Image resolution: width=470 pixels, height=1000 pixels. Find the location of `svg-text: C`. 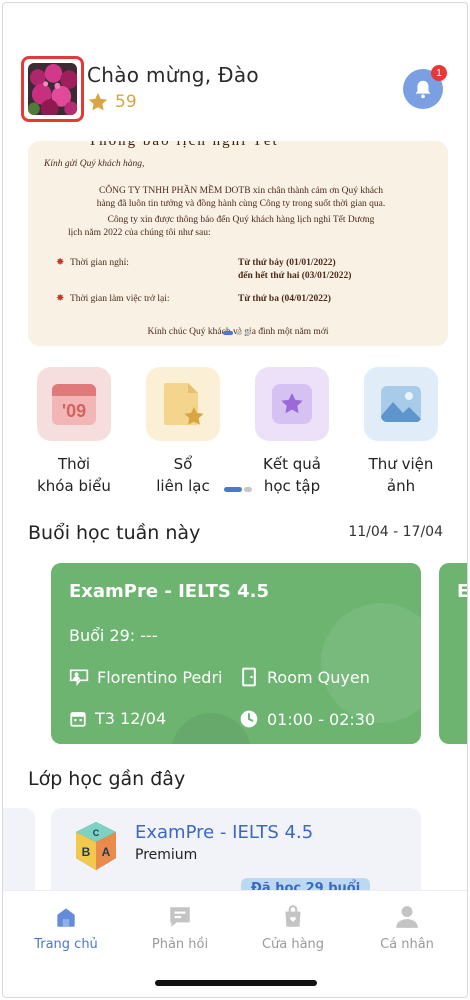

svg-text: C is located at coordinates (96, 833).